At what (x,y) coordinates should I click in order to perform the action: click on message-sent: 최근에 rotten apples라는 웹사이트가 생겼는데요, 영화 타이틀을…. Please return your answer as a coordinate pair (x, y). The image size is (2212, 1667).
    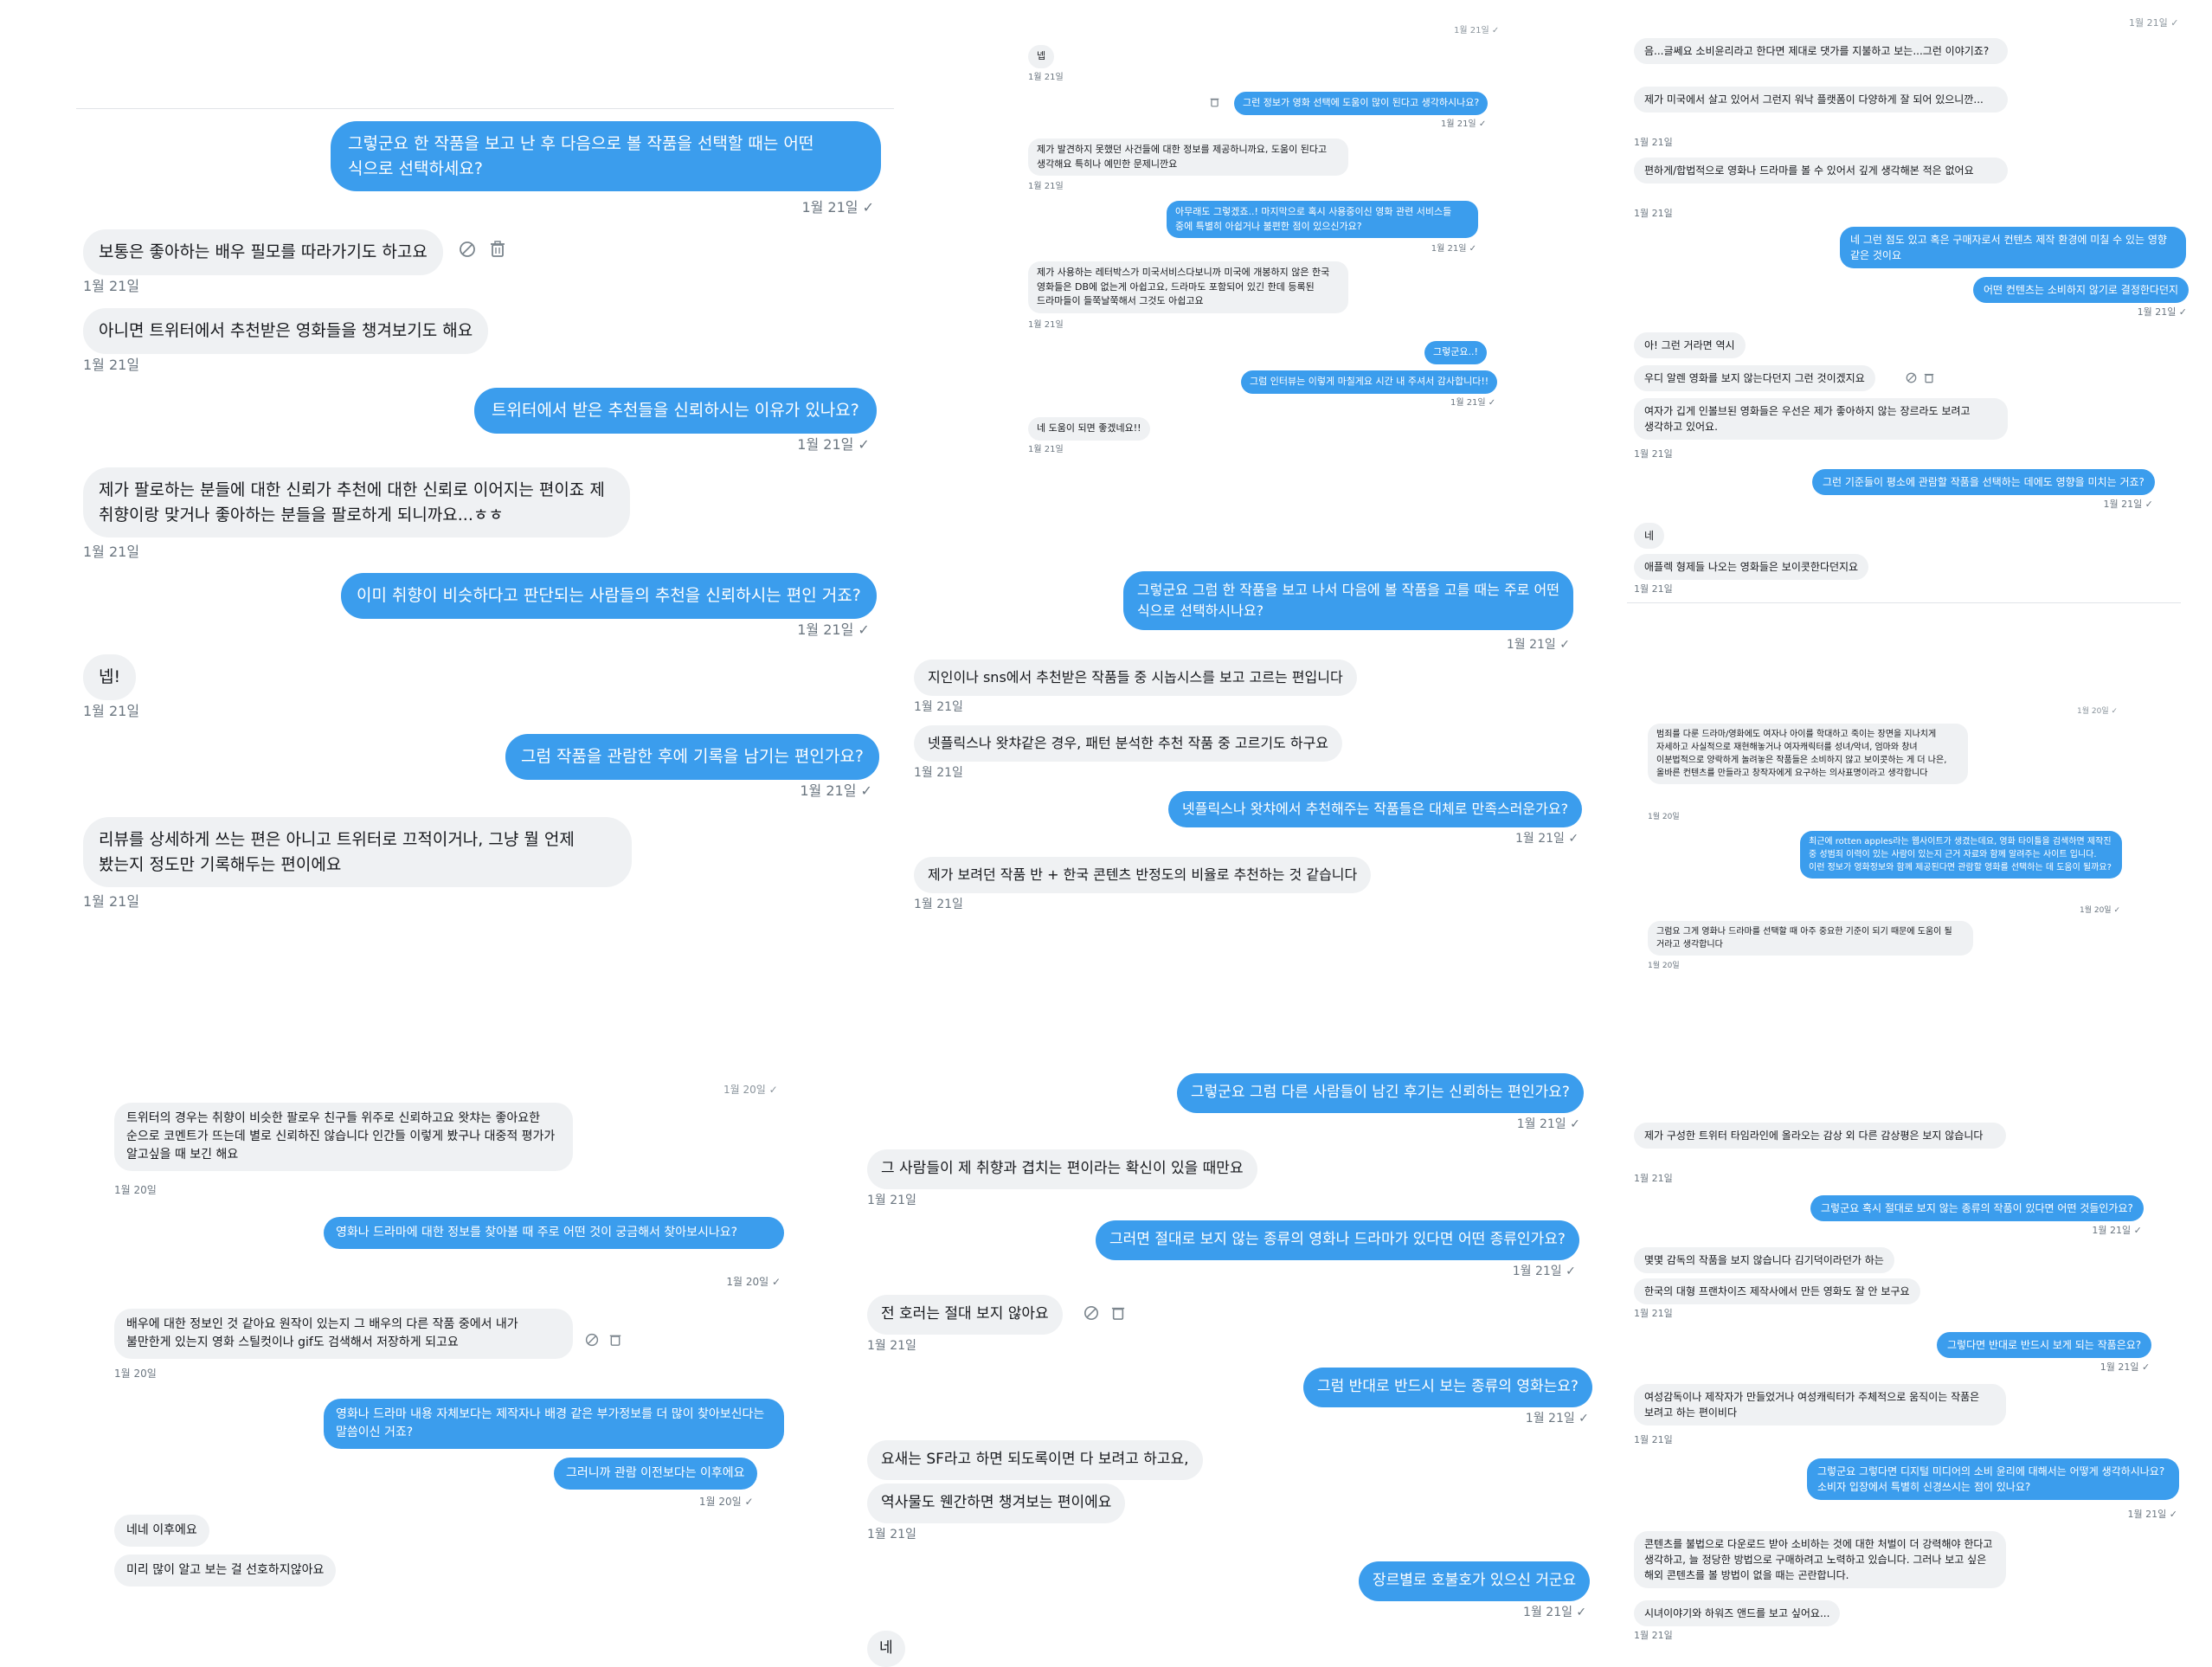
    Looking at the image, I should click on (1961, 873).